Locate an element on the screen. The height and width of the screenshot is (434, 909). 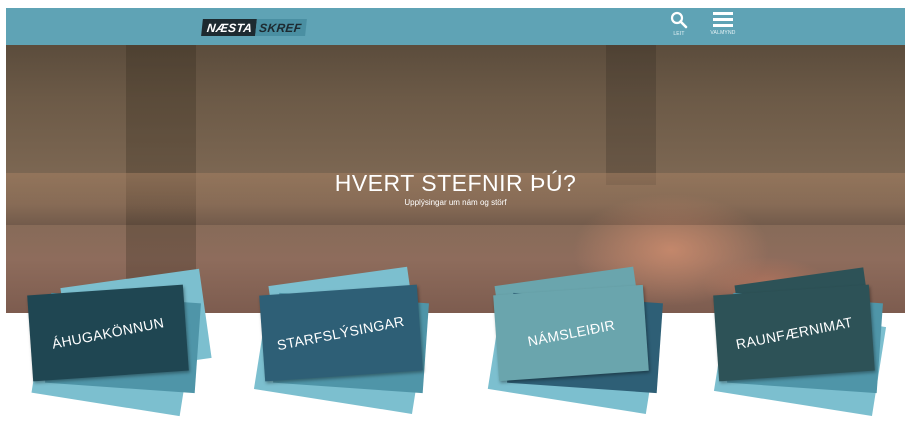
hamburger-menu-icon is located at coordinates (723, 19).